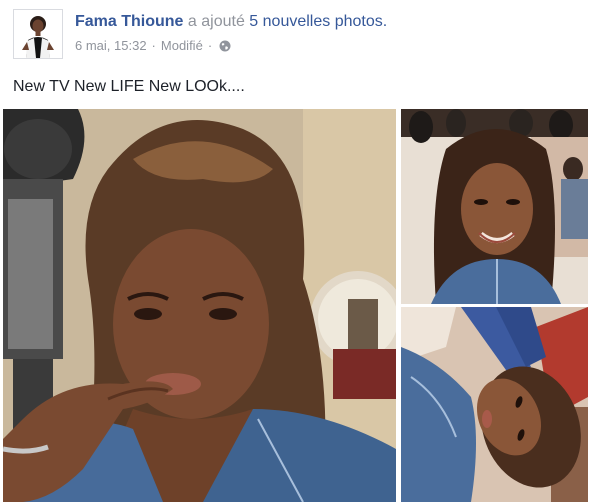 The width and height of the screenshot is (590, 502). I want to click on globe-icon, so click(225, 46).